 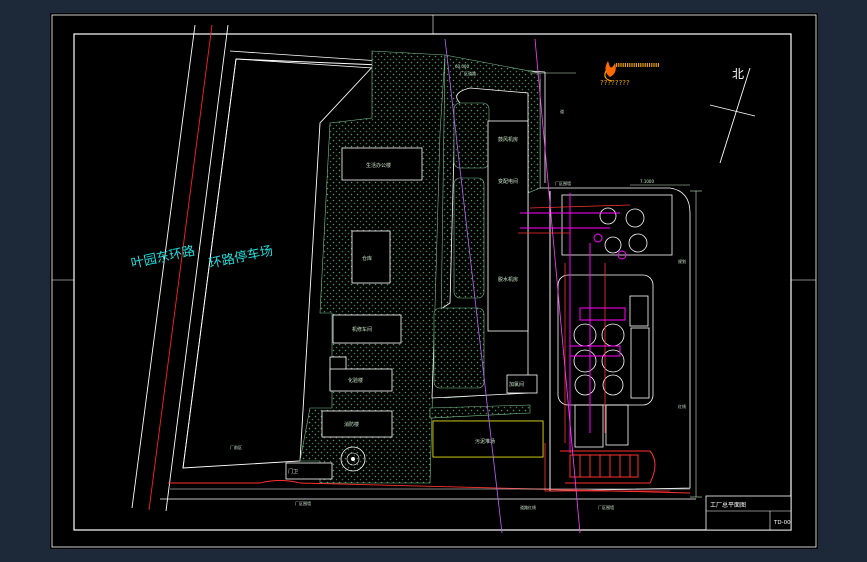 I want to click on svg-text: 60.000, so click(x=462, y=66).